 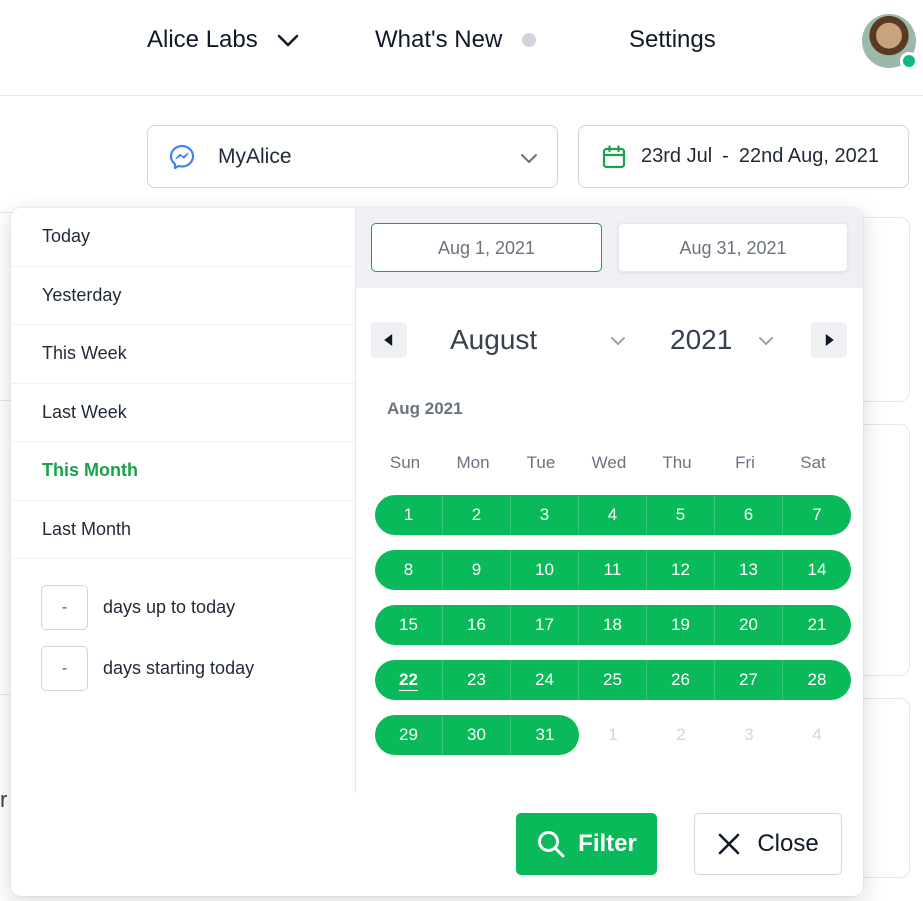 I want to click on calendar-icon, so click(x=614, y=156).